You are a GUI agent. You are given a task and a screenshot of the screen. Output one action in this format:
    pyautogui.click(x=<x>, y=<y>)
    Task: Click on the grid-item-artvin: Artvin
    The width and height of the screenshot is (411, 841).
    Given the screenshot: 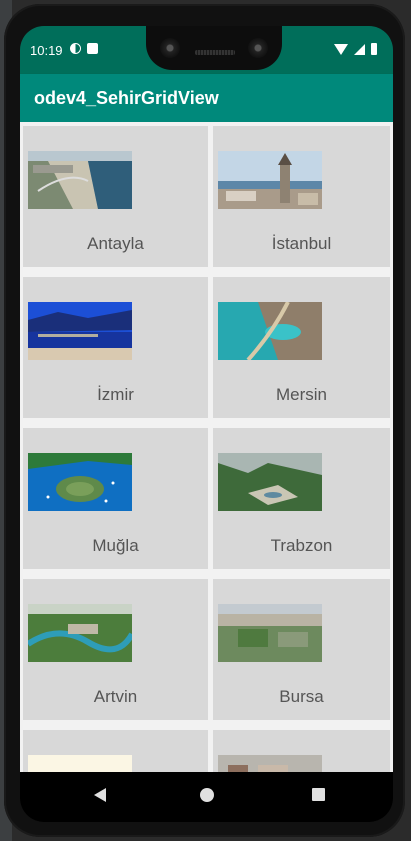 What is the action you would take?
    pyautogui.click(x=115, y=649)
    